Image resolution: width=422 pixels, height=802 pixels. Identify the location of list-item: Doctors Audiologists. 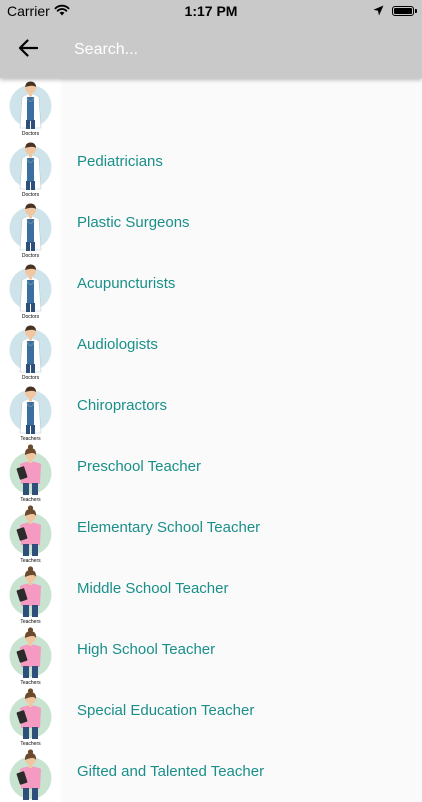
(211, 344).